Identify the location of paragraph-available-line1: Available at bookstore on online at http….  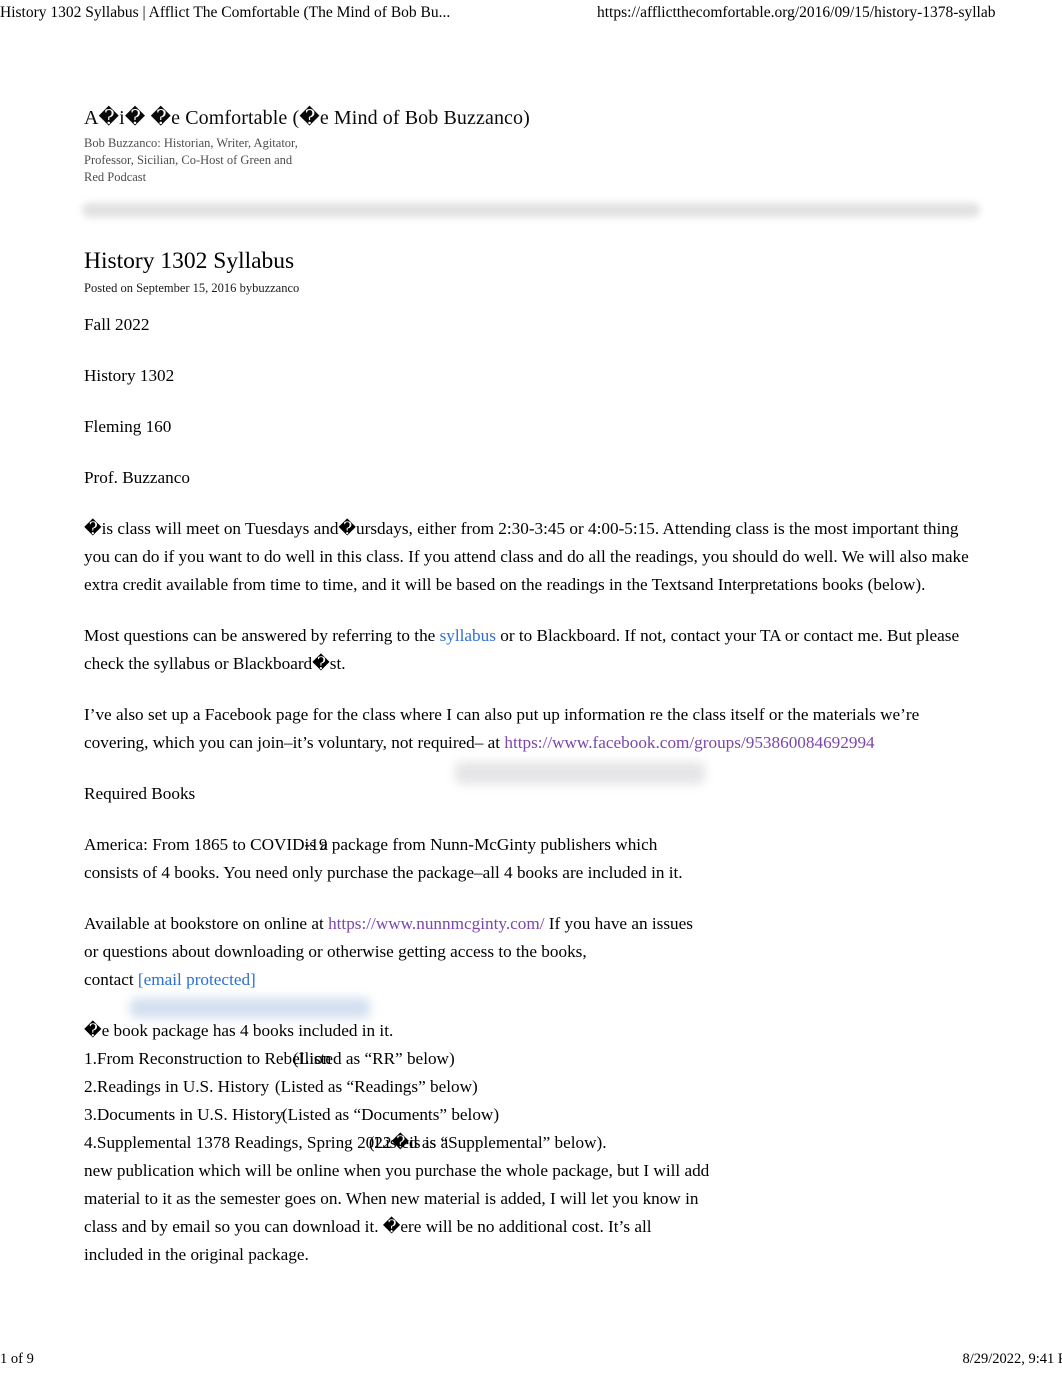
(531, 924).